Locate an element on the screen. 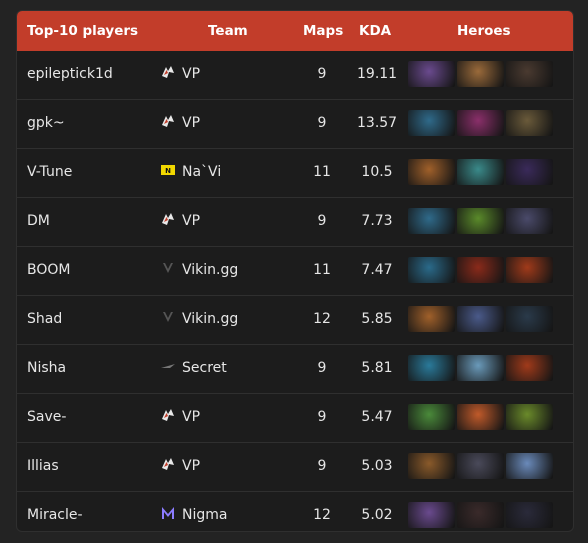  kda-value: 5.03 is located at coordinates (377, 466).